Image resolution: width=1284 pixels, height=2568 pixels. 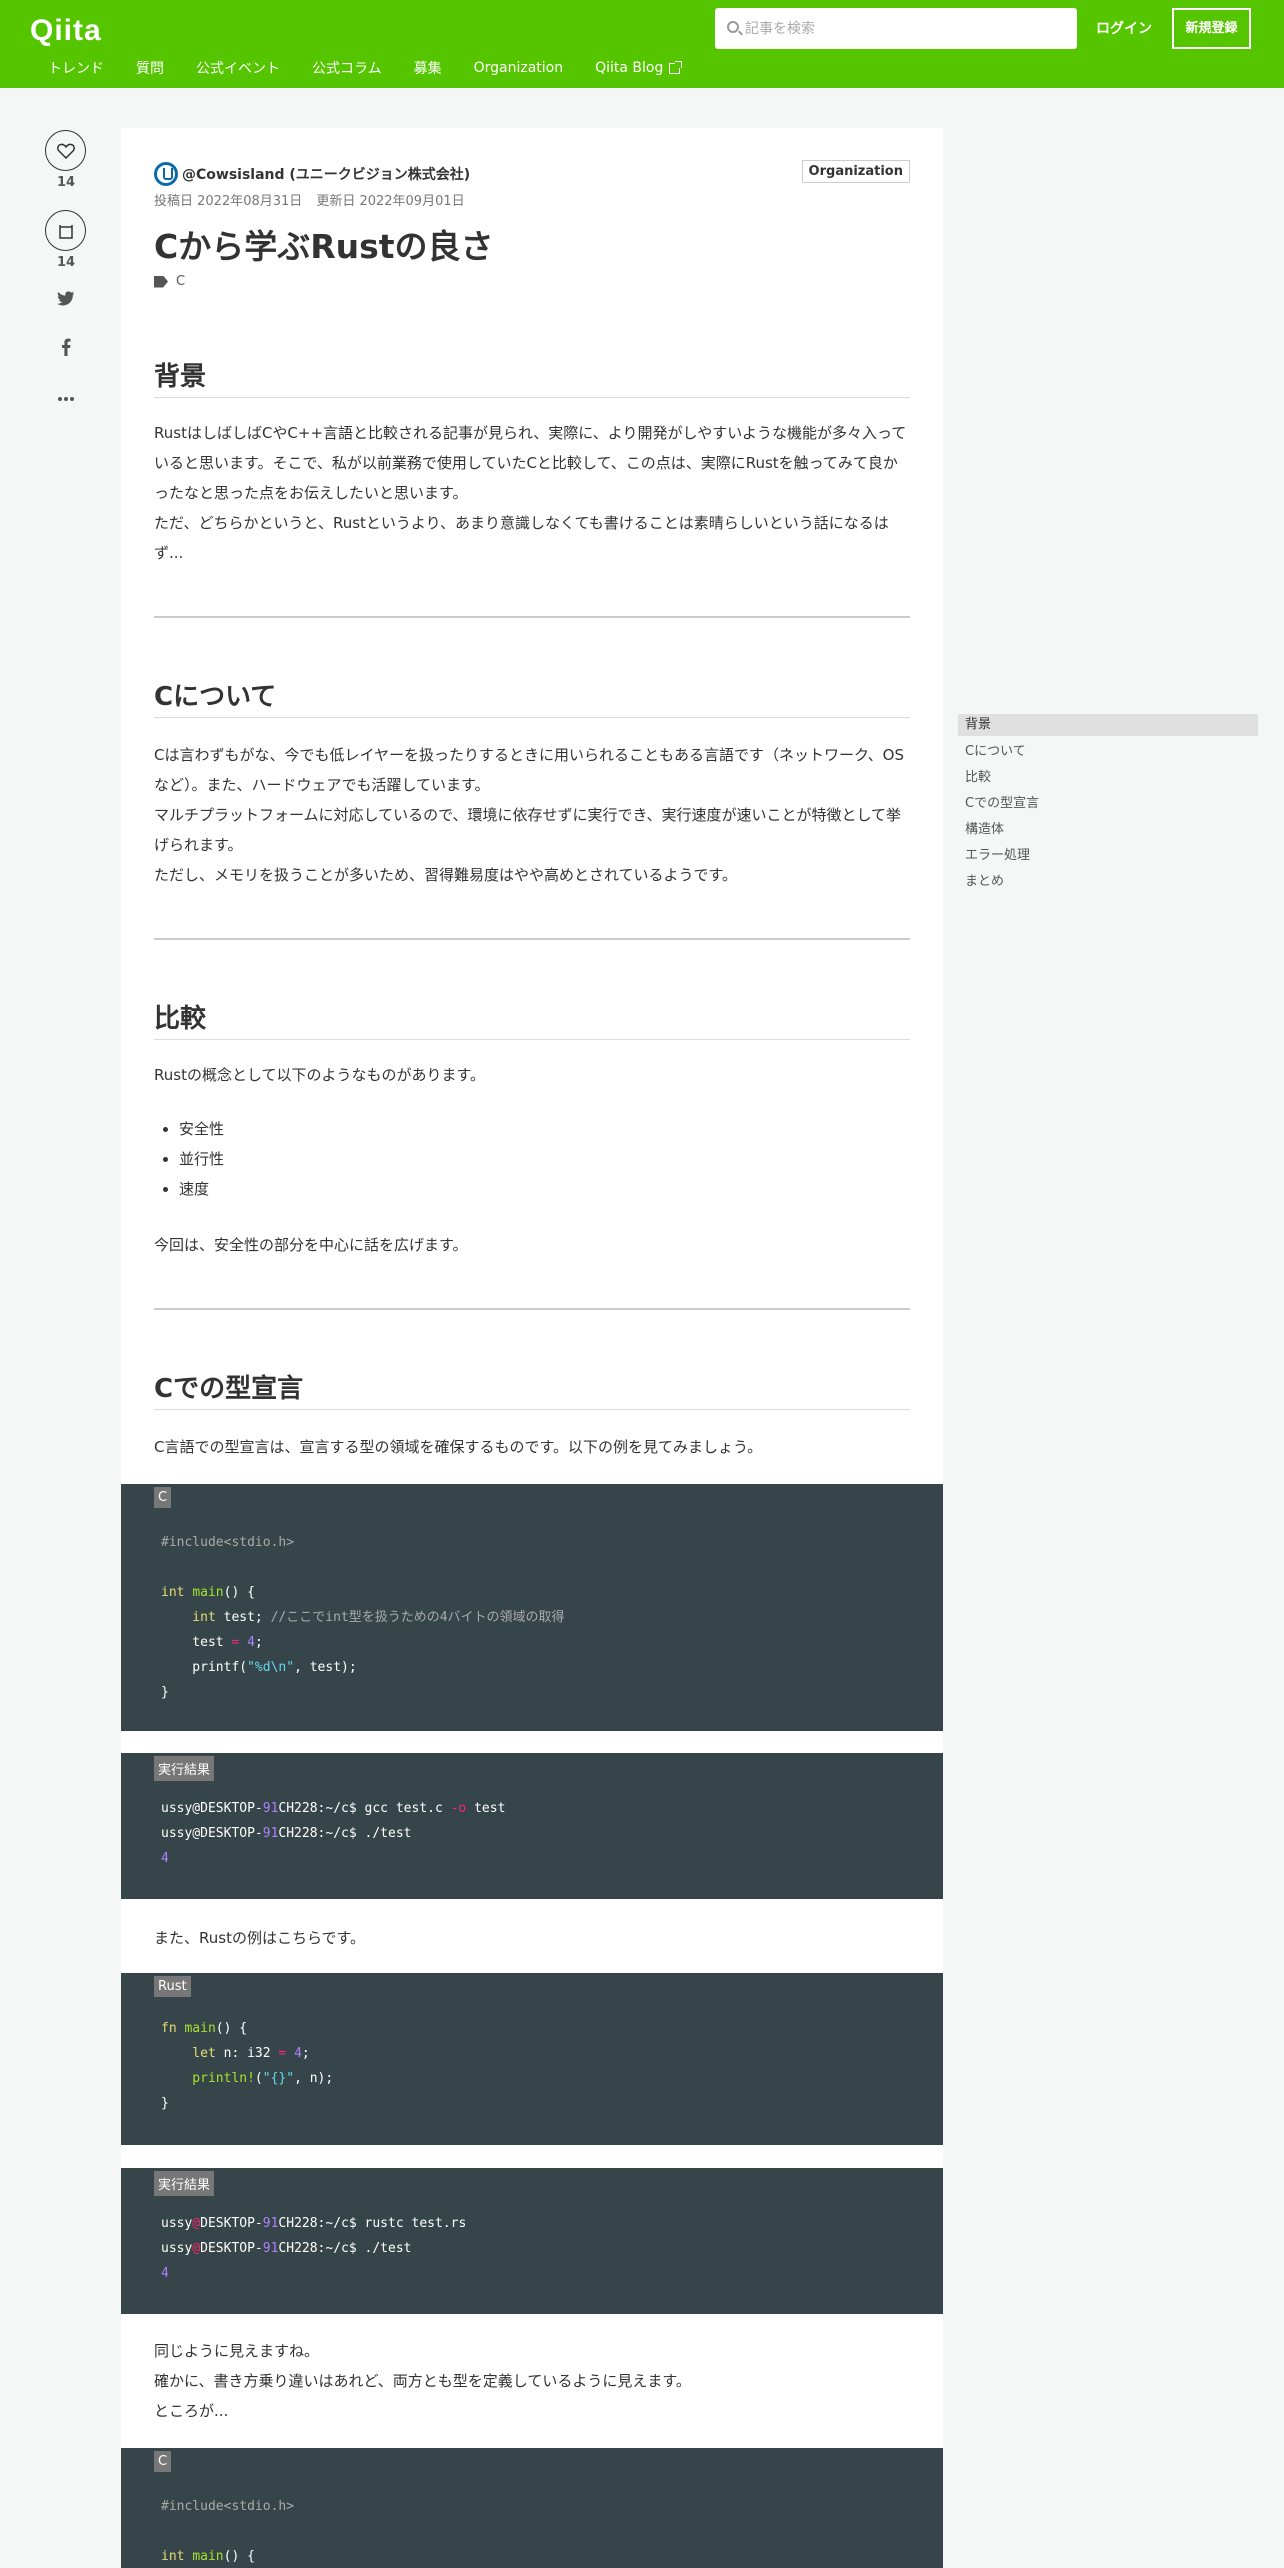 What do you see at coordinates (188, 2053) in the screenshot?
I see `code-token: let` at bounding box center [188, 2053].